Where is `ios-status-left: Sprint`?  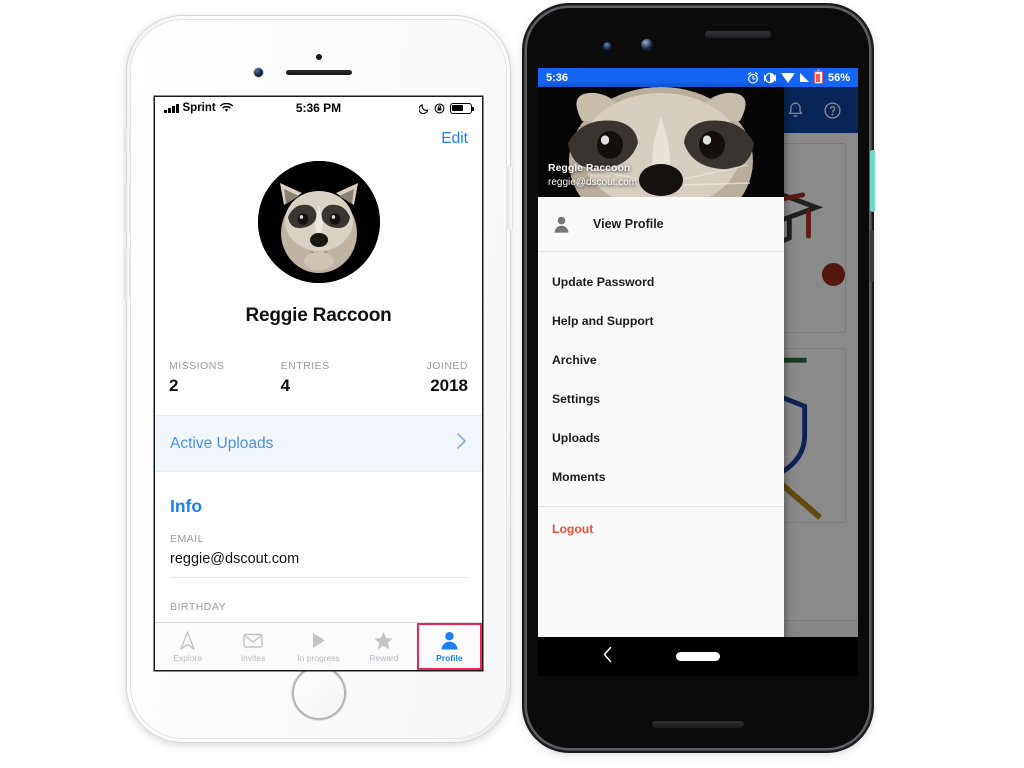 ios-status-left: Sprint is located at coordinates (198, 108).